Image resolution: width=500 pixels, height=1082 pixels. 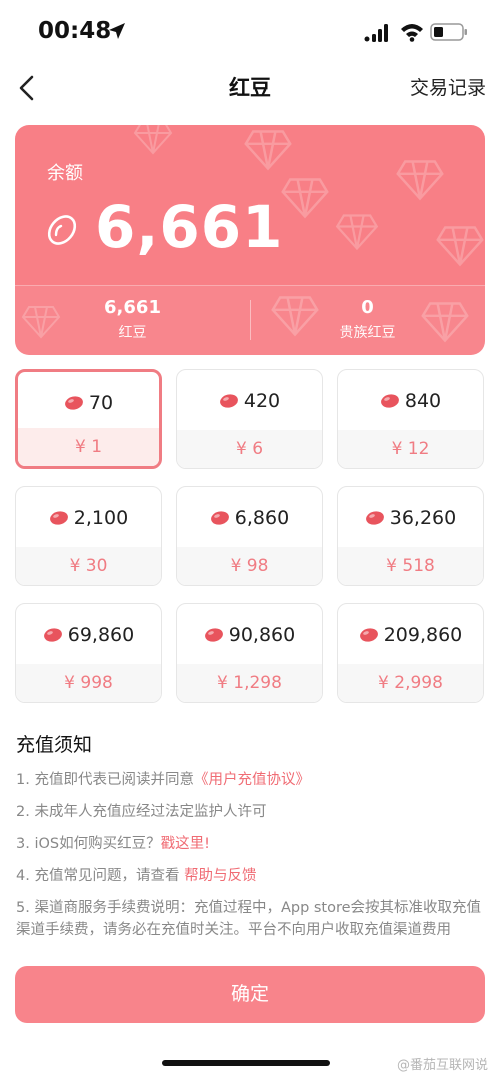 What do you see at coordinates (262, 635) in the screenshot?
I see `package-amount: 90,860` at bounding box center [262, 635].